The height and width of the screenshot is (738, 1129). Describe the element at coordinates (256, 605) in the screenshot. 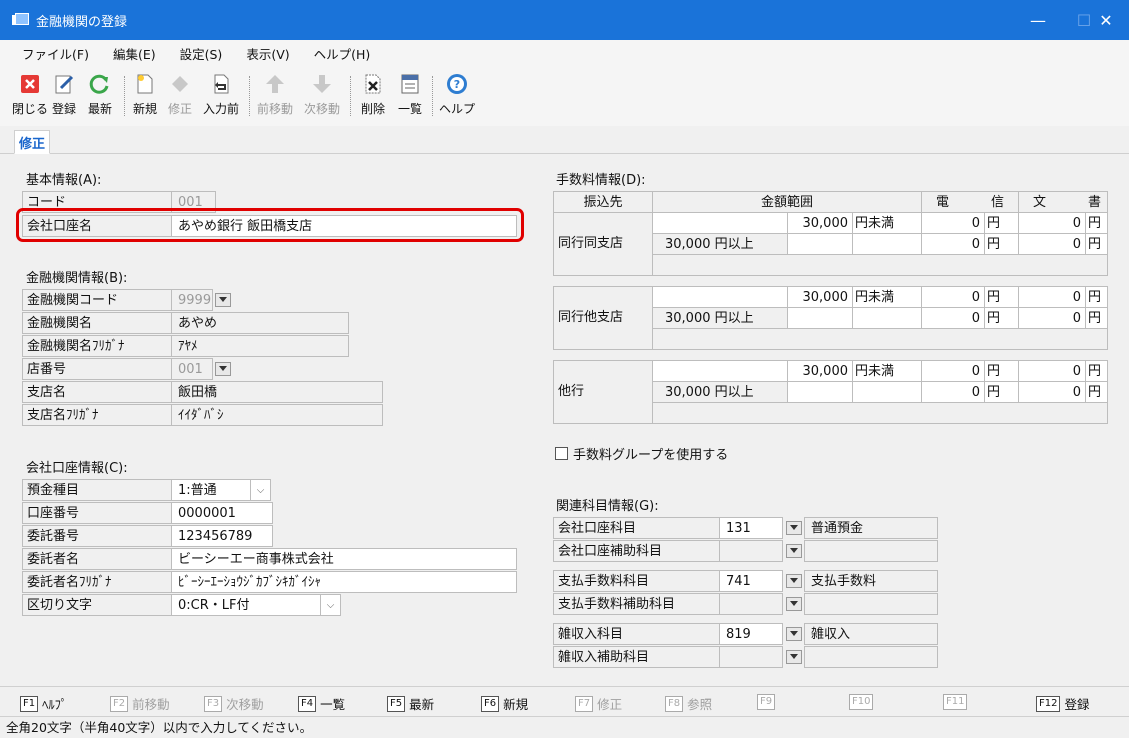

I see `delimiter-select: 0:CR・LF付` at that location.